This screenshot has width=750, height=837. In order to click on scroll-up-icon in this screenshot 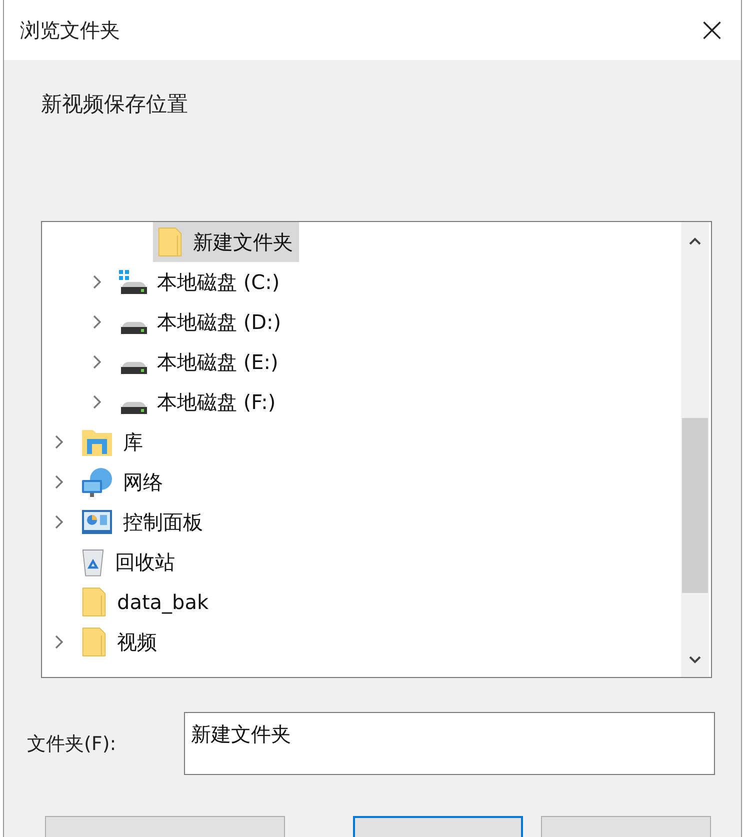, I will do `click(695, 241)`.